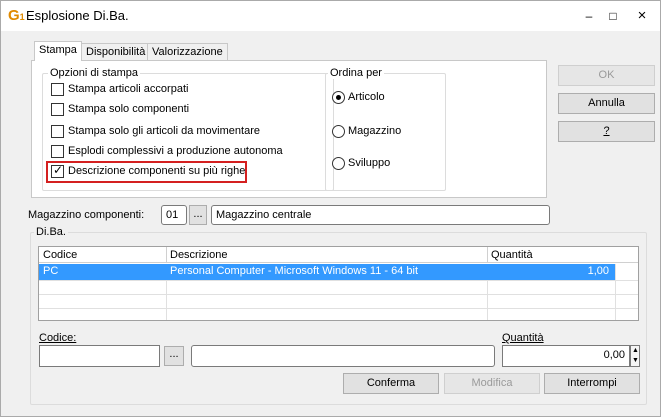 The width and height of the screenshot is (661, 417). What do you see at coordinates (58, 338) in the screenshot?
I see `codice-label: Codice:` at bounding box center [58, 338].